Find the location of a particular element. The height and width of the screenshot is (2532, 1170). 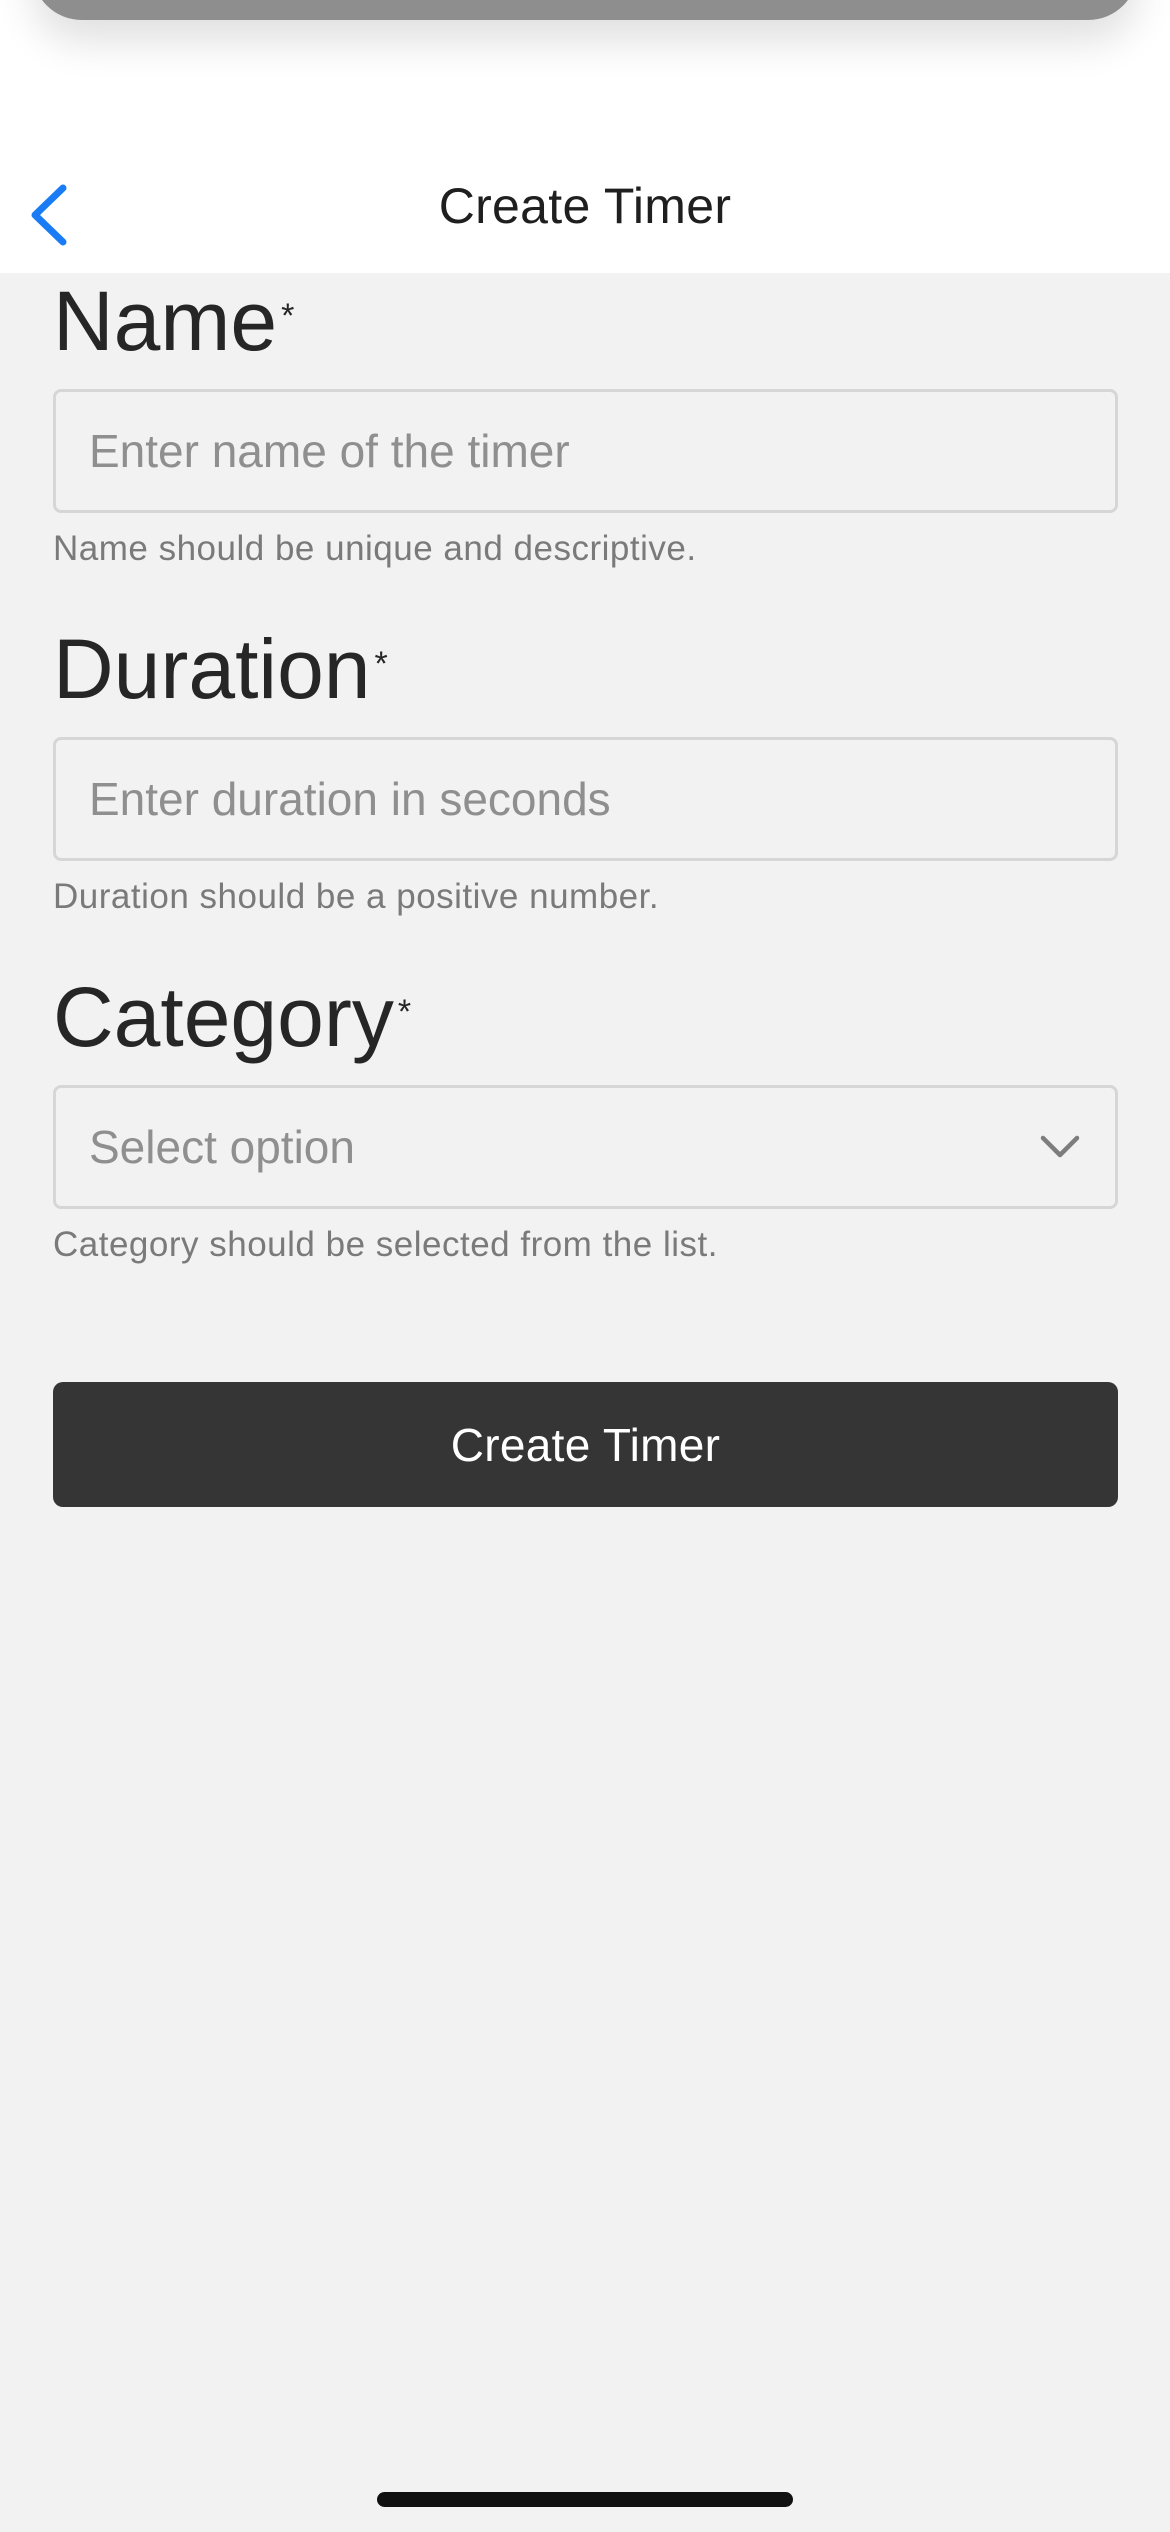

name-helper-text: Name should be unique and descriptive. is located at coordinates (375, 548).